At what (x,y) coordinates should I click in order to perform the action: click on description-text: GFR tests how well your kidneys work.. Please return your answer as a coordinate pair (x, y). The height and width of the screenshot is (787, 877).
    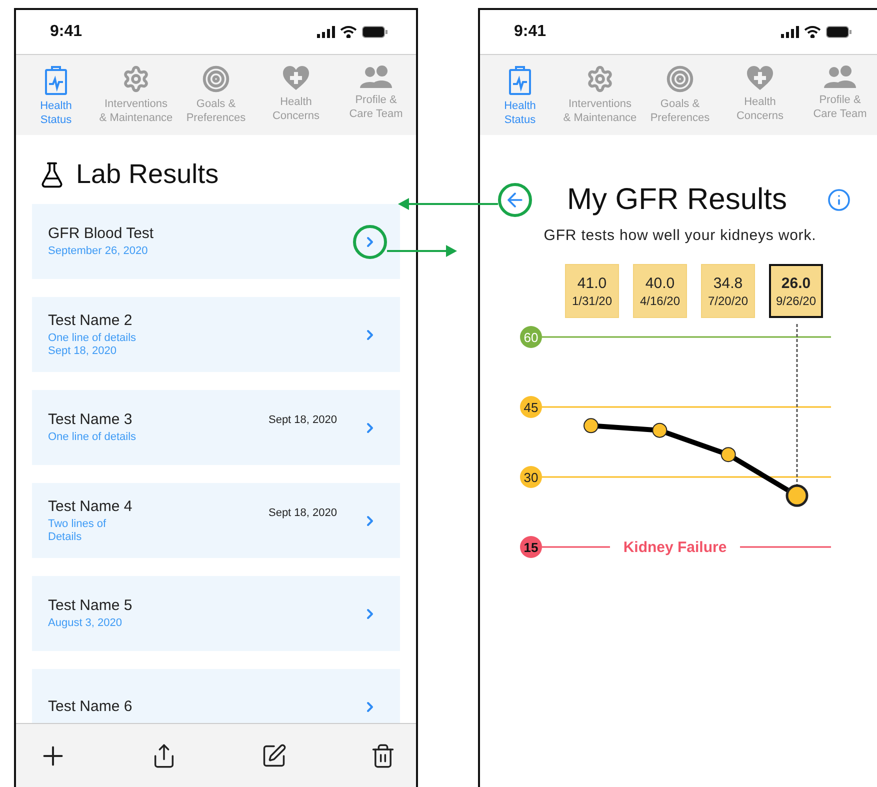
    Looking at the image, I should click on (680, 235).